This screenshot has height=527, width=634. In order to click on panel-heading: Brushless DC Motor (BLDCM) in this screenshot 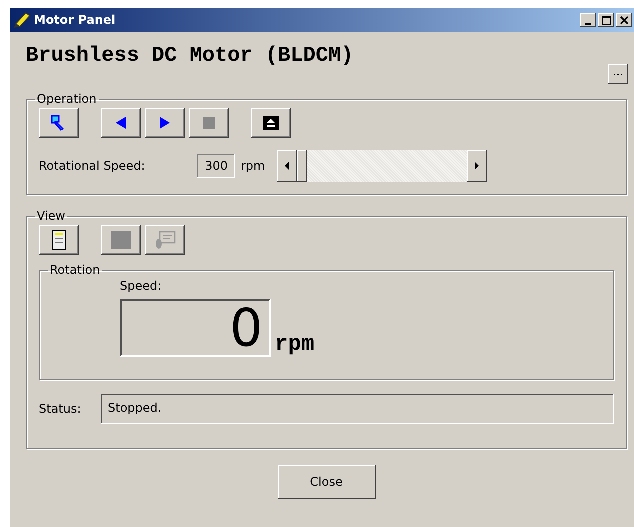, I will do `click(190, 57)`.